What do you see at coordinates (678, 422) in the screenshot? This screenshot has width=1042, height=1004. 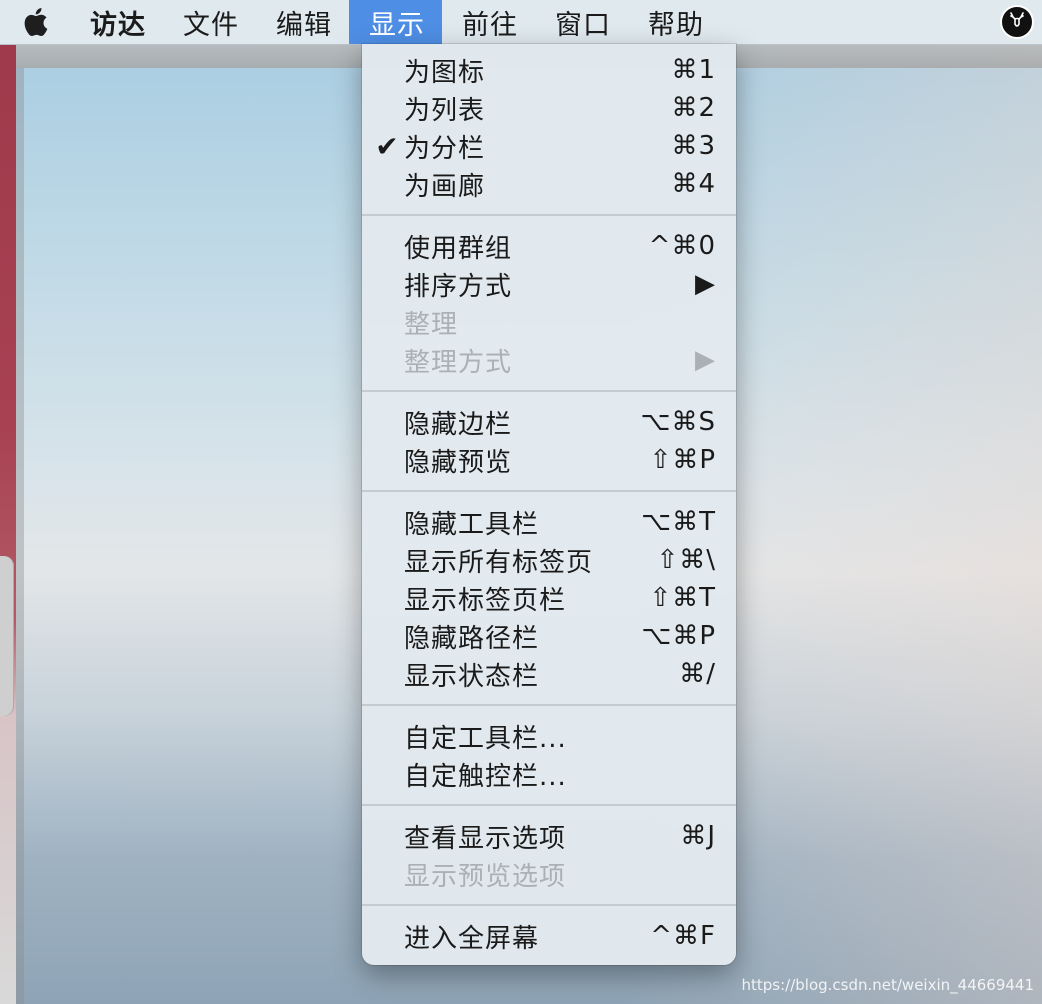 I see `menu-item-shortcut: ⌥⌘S` at bounding box center [678, 422].